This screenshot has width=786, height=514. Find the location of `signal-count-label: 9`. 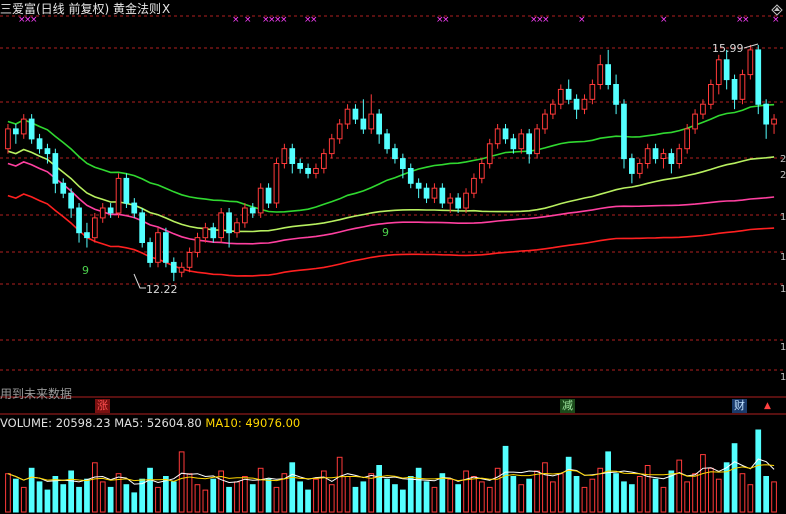

signal-count-label: 9 is located at coordinates (85, 270).